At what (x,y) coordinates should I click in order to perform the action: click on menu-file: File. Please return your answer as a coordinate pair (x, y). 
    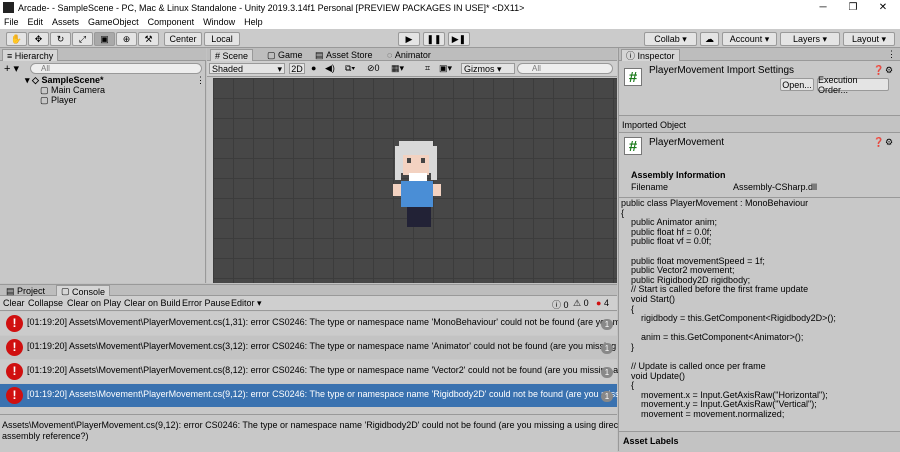
    Looking at the image, I should click on (11, 22).